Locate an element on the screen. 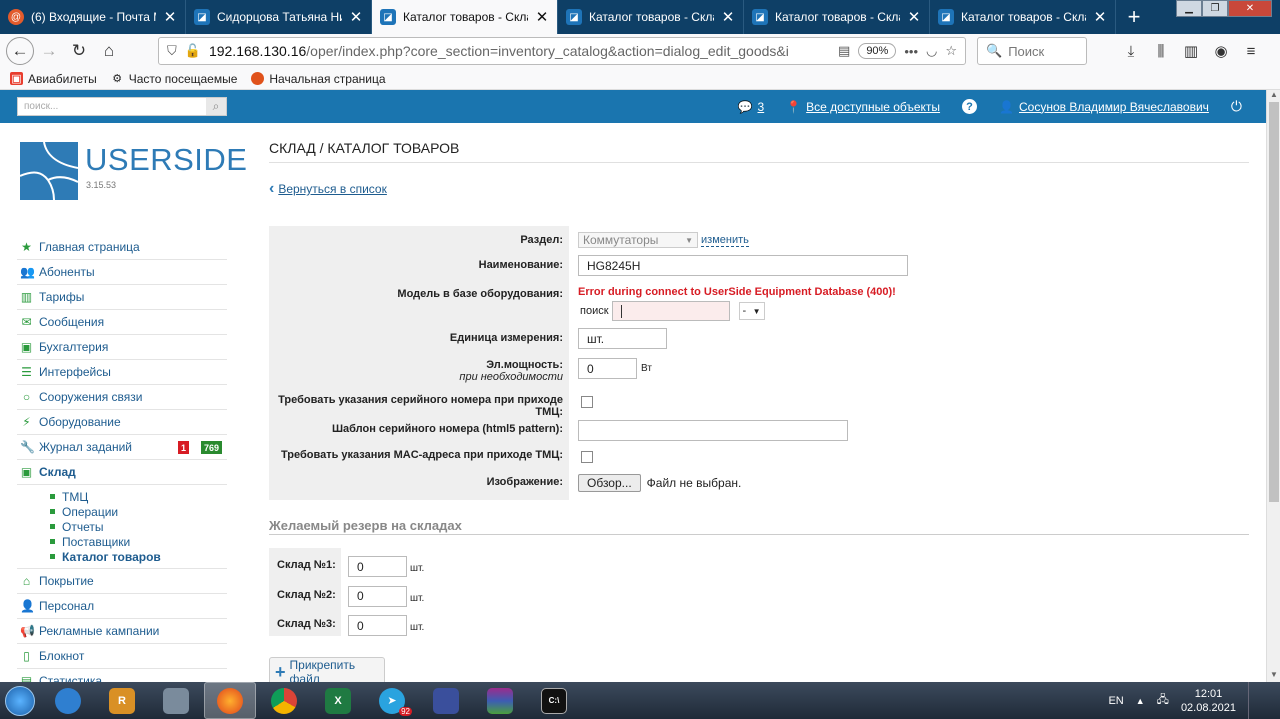  reserve-input-3: 0 is located at coordinates (377, 625).